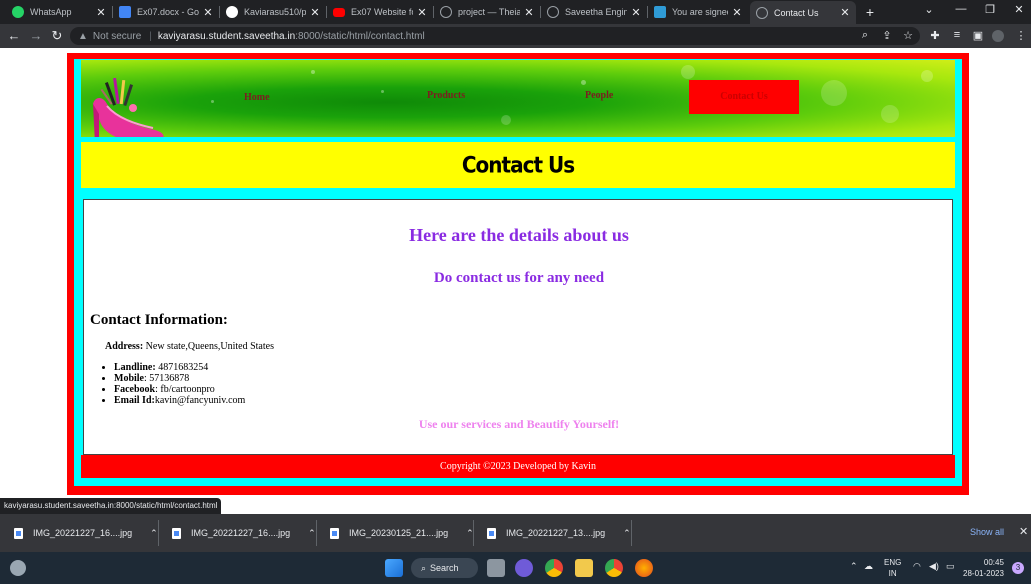 This screenshot has height=584, width=1031. Describe the element at coordinates (14, 35) in the screenshot. I see `back-icon: ←` at that location.